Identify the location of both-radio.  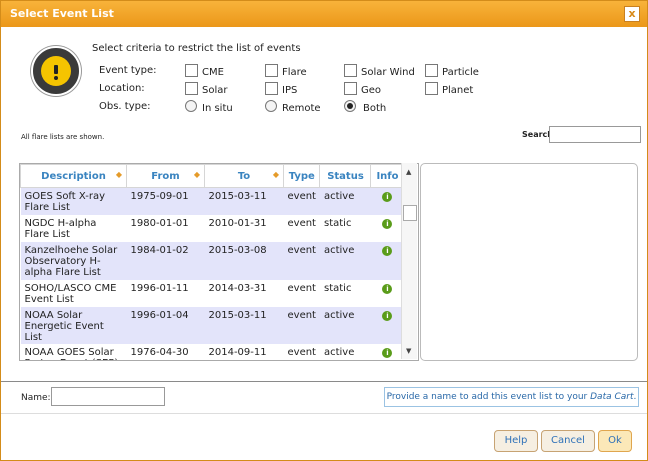
(350, 106).